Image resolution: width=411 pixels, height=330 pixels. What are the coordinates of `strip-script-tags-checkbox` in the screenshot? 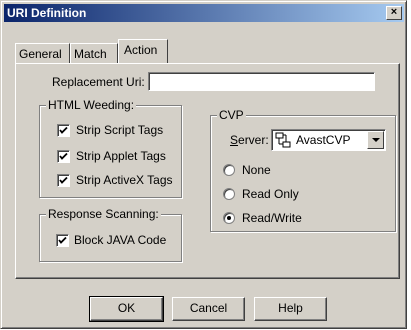 It's located at (63, 130).